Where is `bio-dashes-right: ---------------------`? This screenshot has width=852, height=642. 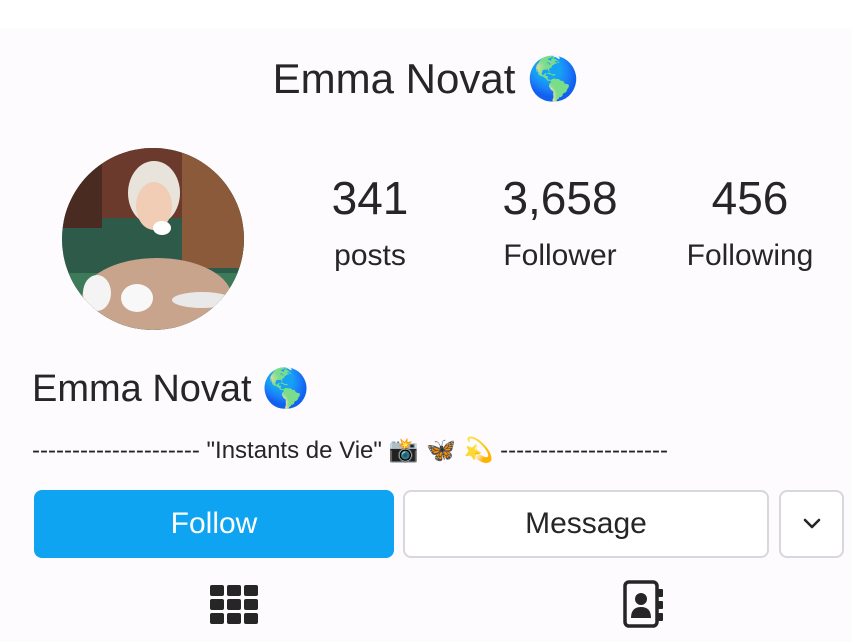 bio-dashes-right: --------------------- is located at coordinates (584, 450).